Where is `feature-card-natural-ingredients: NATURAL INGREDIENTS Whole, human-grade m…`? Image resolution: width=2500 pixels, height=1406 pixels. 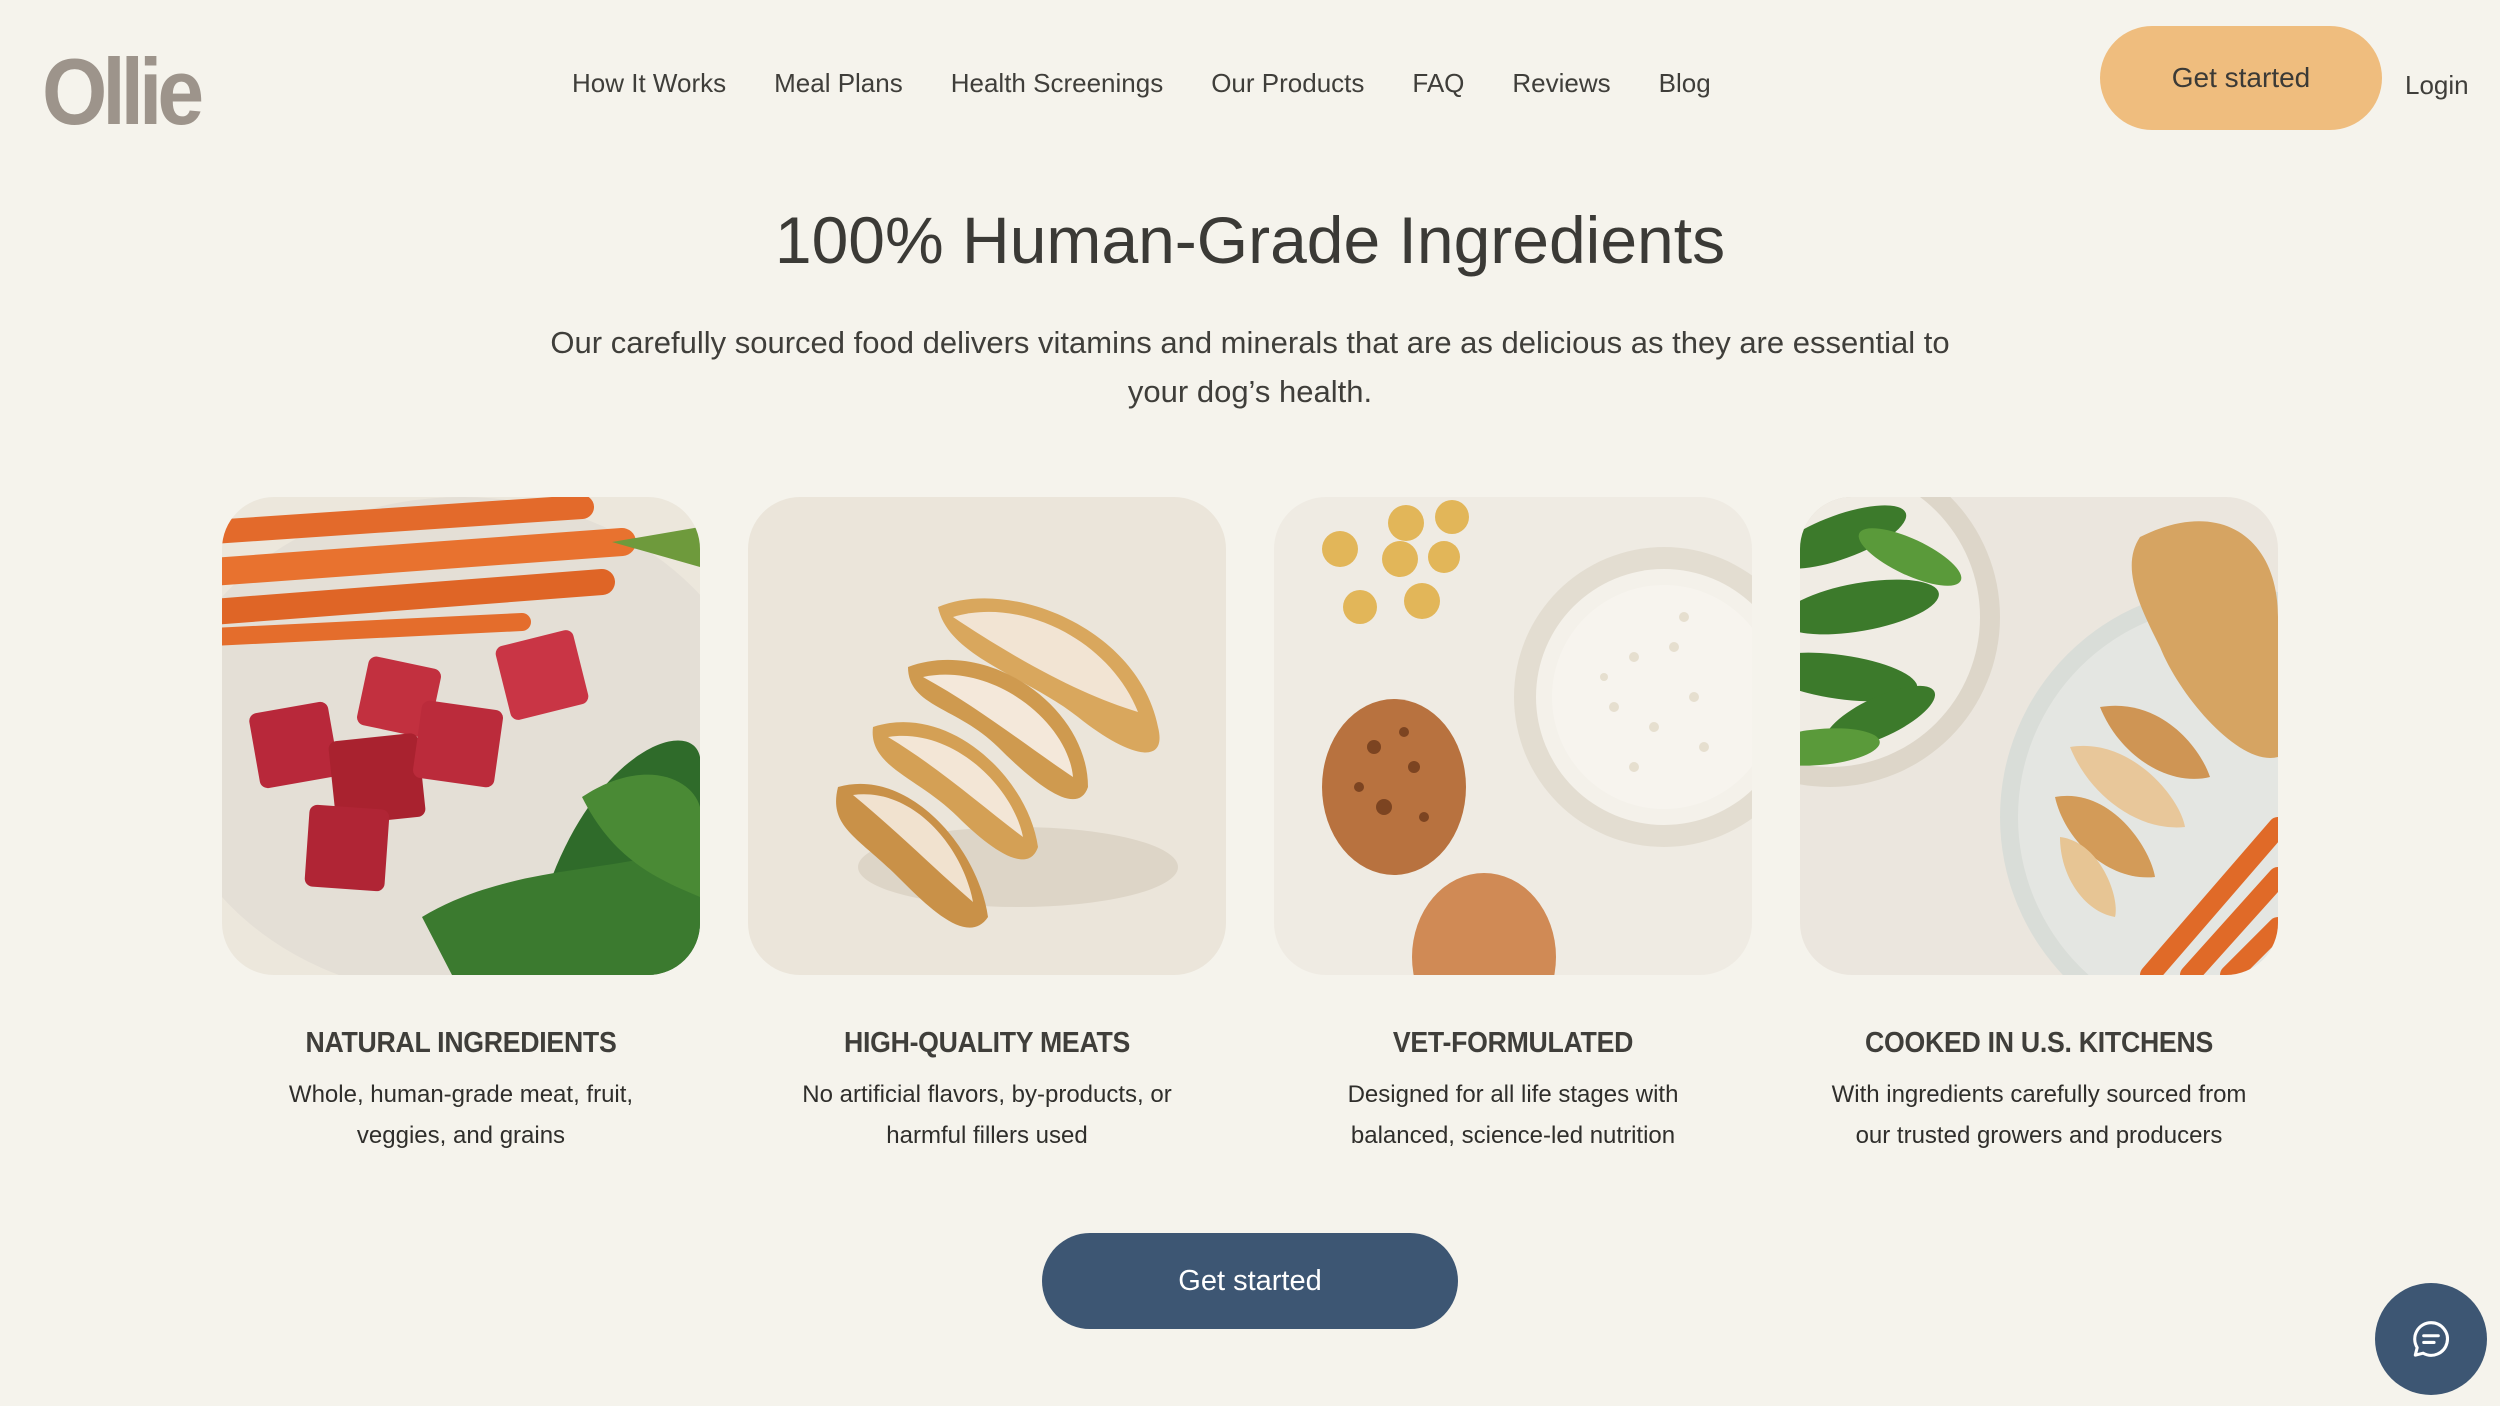 feature-card-natural-ingredients: NATURAL INGREDIENTS Whole, human-grade m… is located at coordinates (461, 826).